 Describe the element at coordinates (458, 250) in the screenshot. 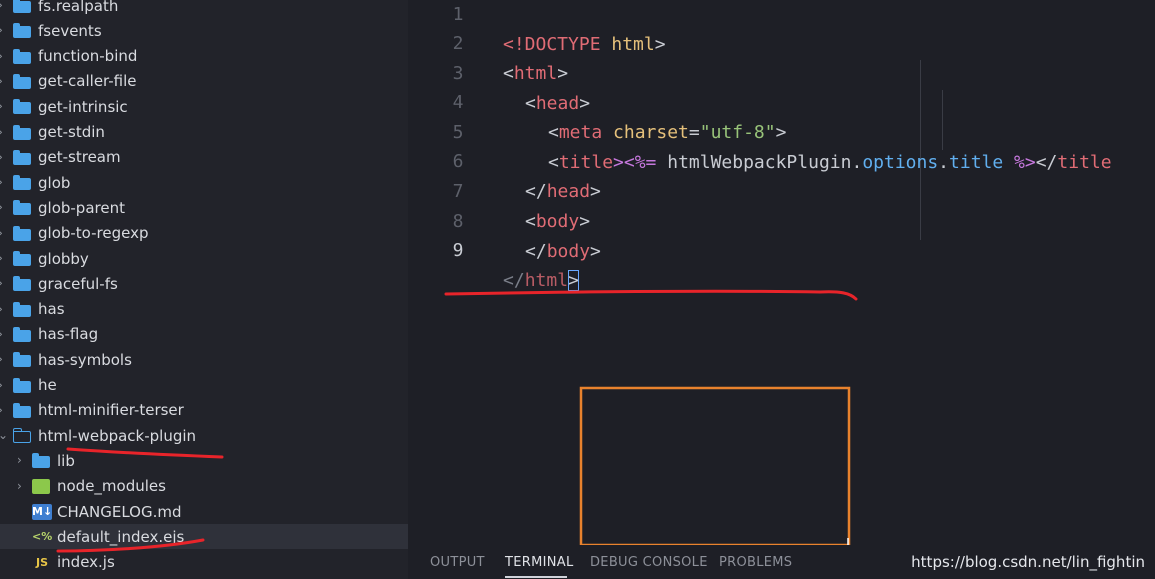

I see `line-number-active: 9` at that location.